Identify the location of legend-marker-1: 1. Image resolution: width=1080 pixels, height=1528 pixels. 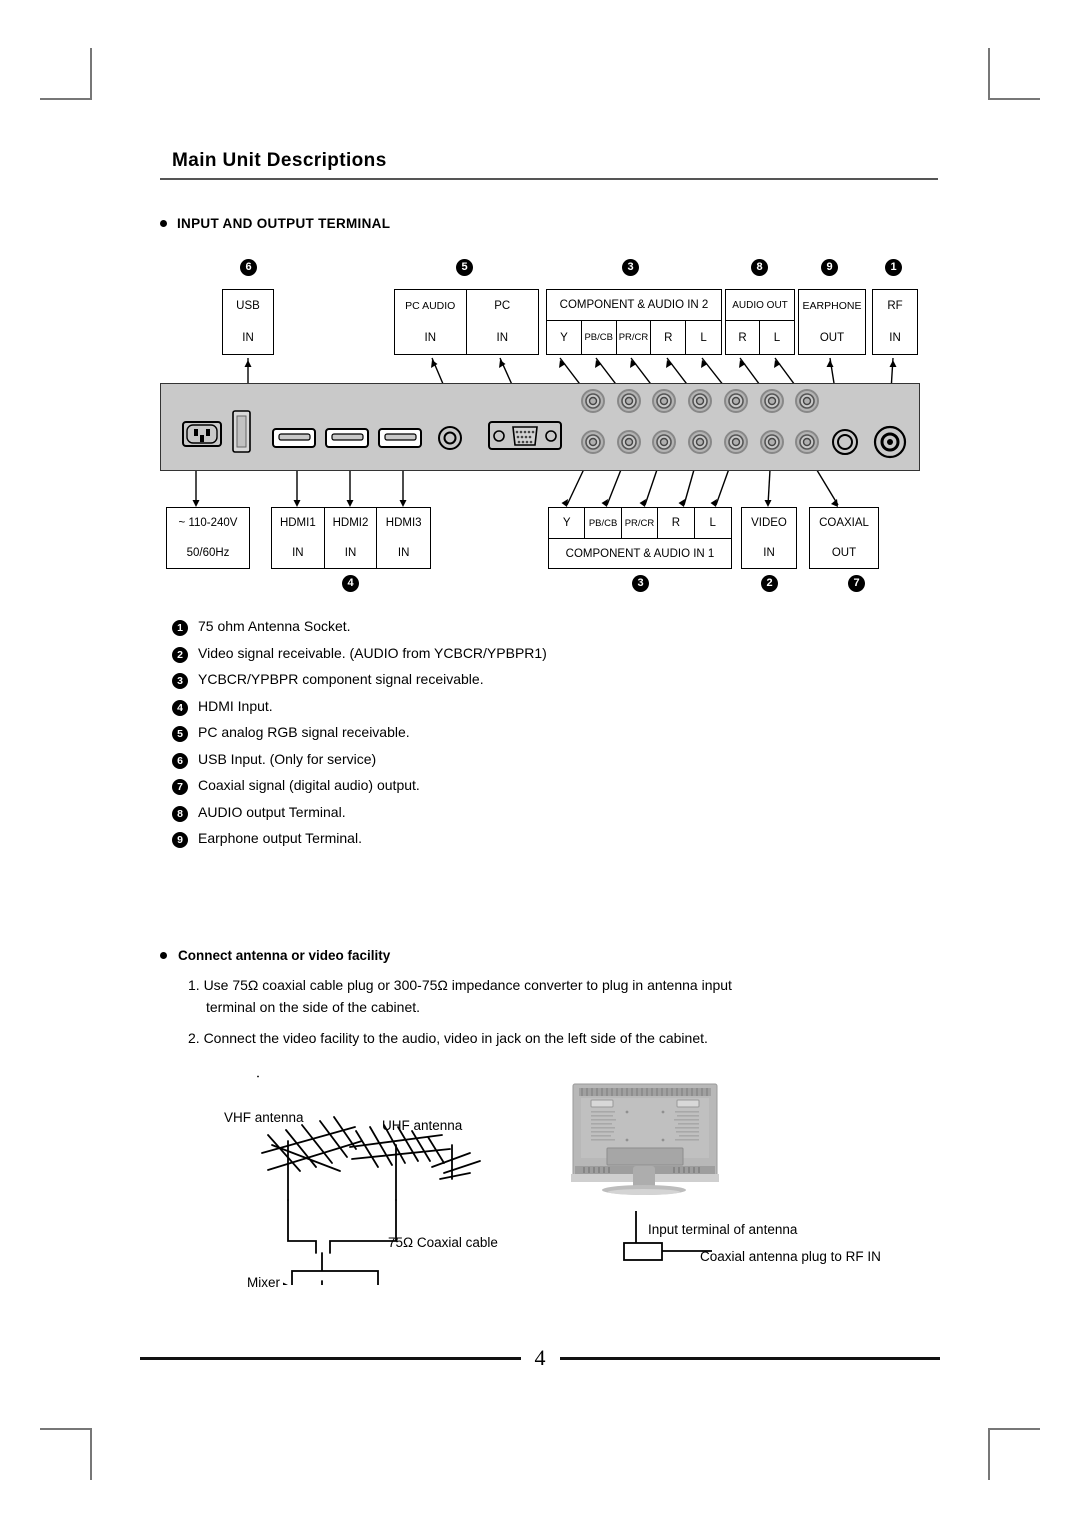
(180, 628).